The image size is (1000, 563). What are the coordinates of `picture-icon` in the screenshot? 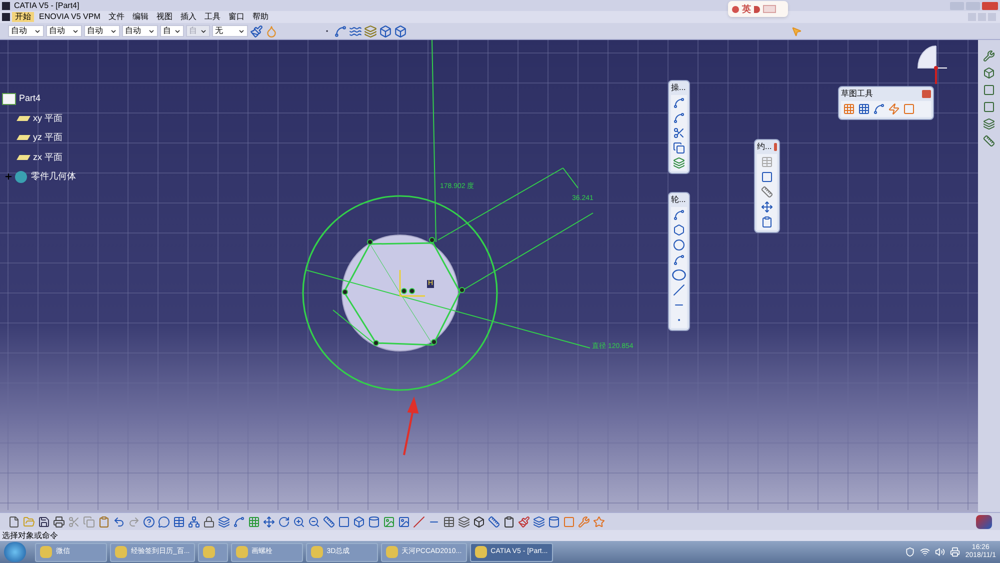 It's located at (404, 522).